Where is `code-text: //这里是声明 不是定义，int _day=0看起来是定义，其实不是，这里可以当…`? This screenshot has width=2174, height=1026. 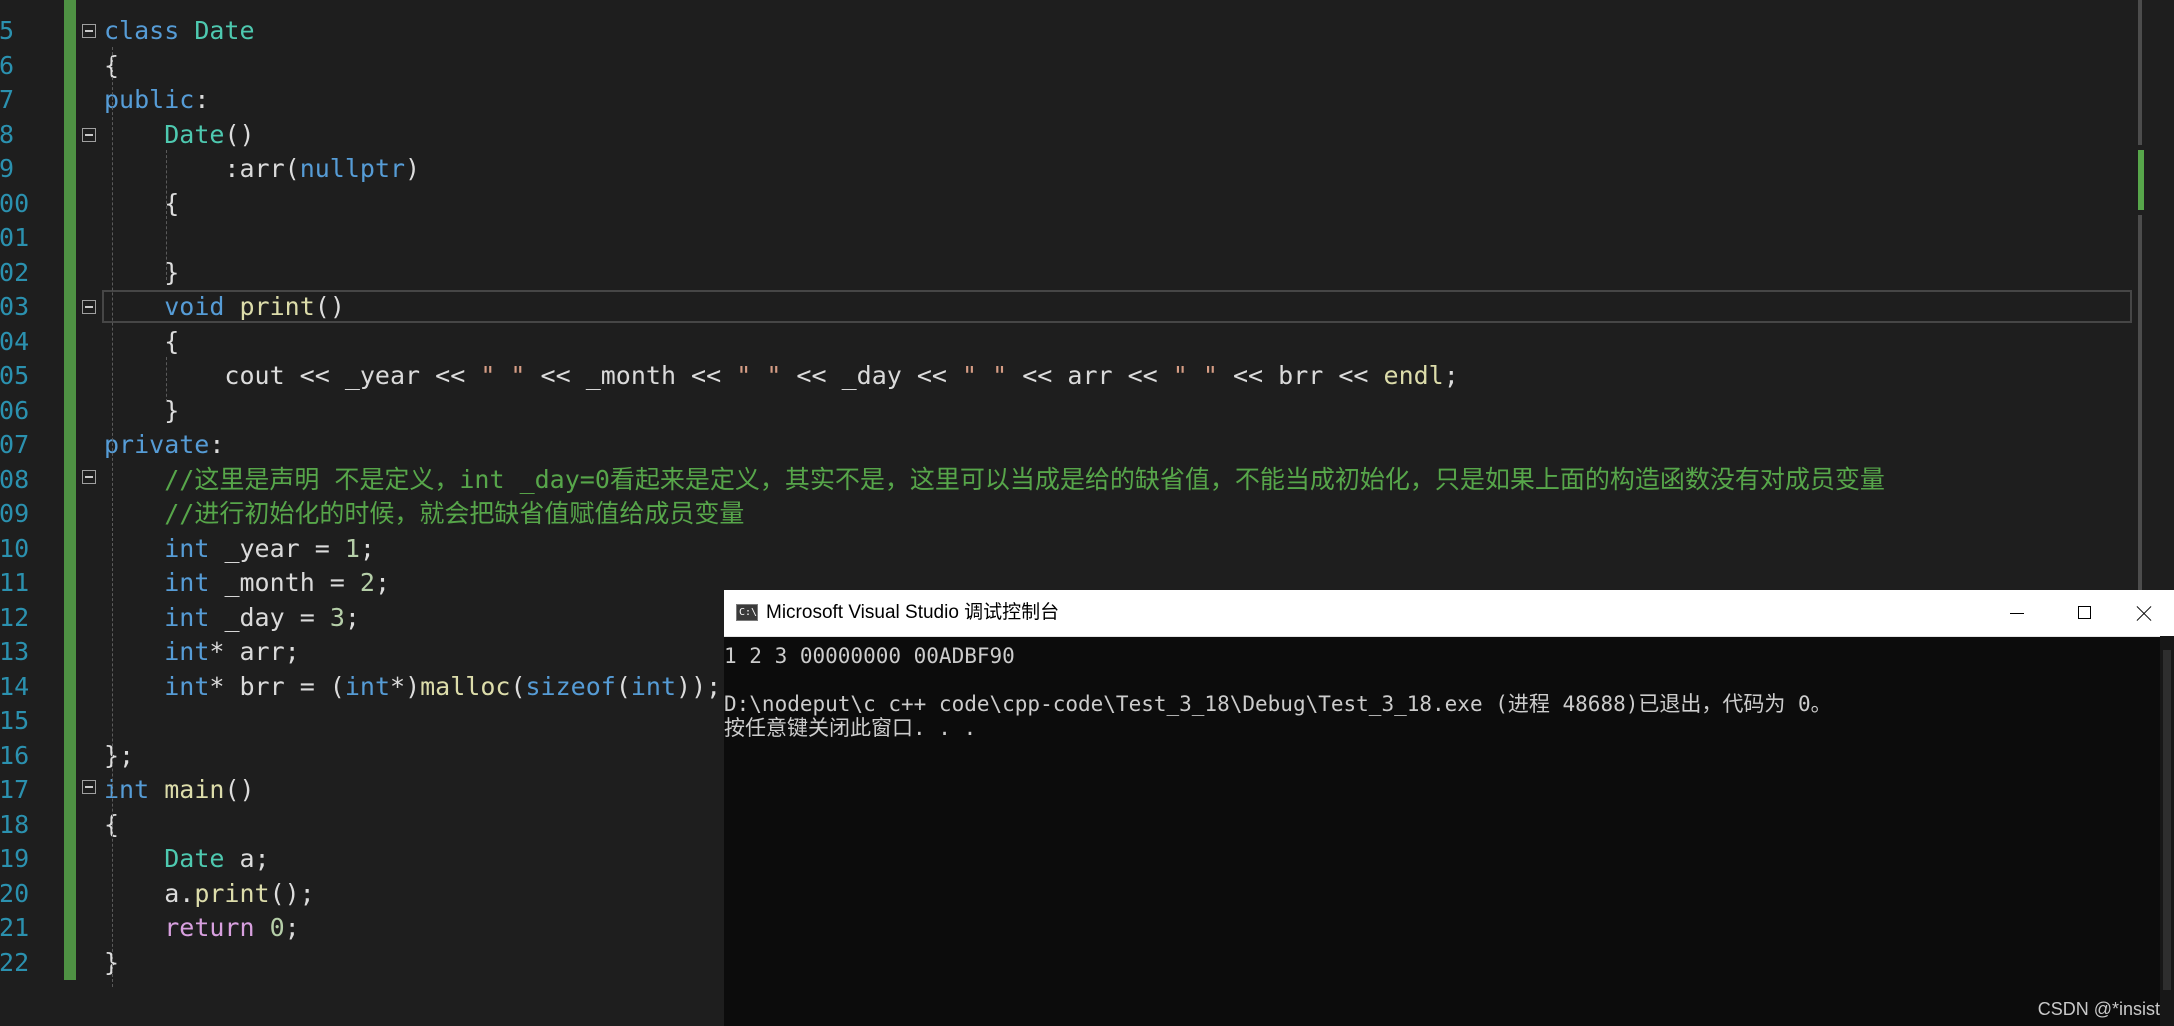
code-text: //这里是声明 不是定义，int _day=0看起来是定义，其实不是，这里可以当… is located at coordinates (994, 480).